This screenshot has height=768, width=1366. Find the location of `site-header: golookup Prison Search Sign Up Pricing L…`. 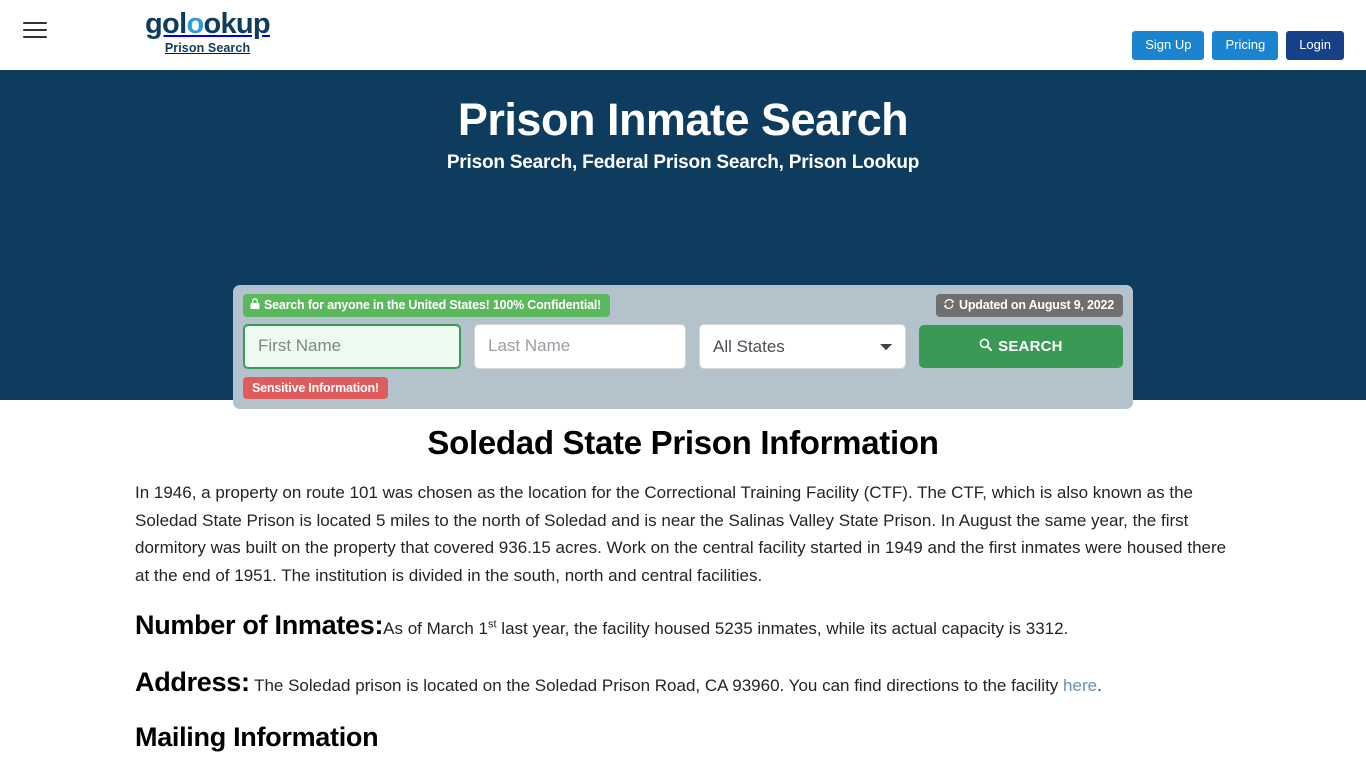

site-header: golookup Prison Search Sign Up Pricing L… is located at coordinates (683, 35).